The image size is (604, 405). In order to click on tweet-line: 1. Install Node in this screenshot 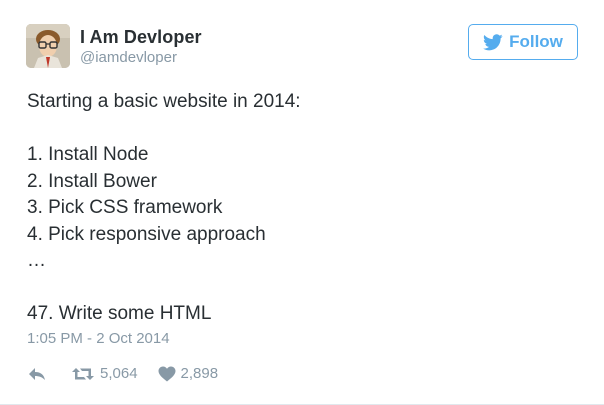, I will do `click(88, 154)`.